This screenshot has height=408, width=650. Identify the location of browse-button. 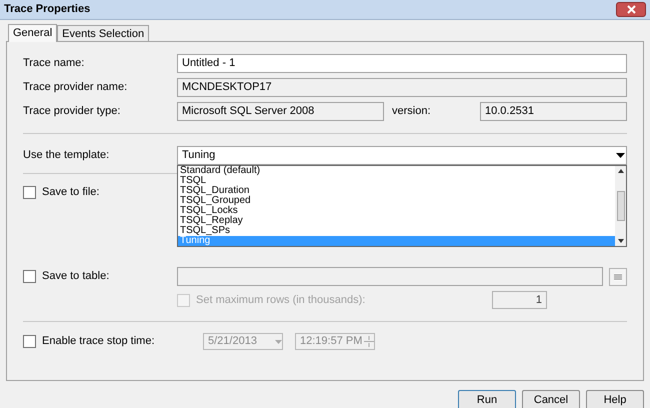
(618, 277).